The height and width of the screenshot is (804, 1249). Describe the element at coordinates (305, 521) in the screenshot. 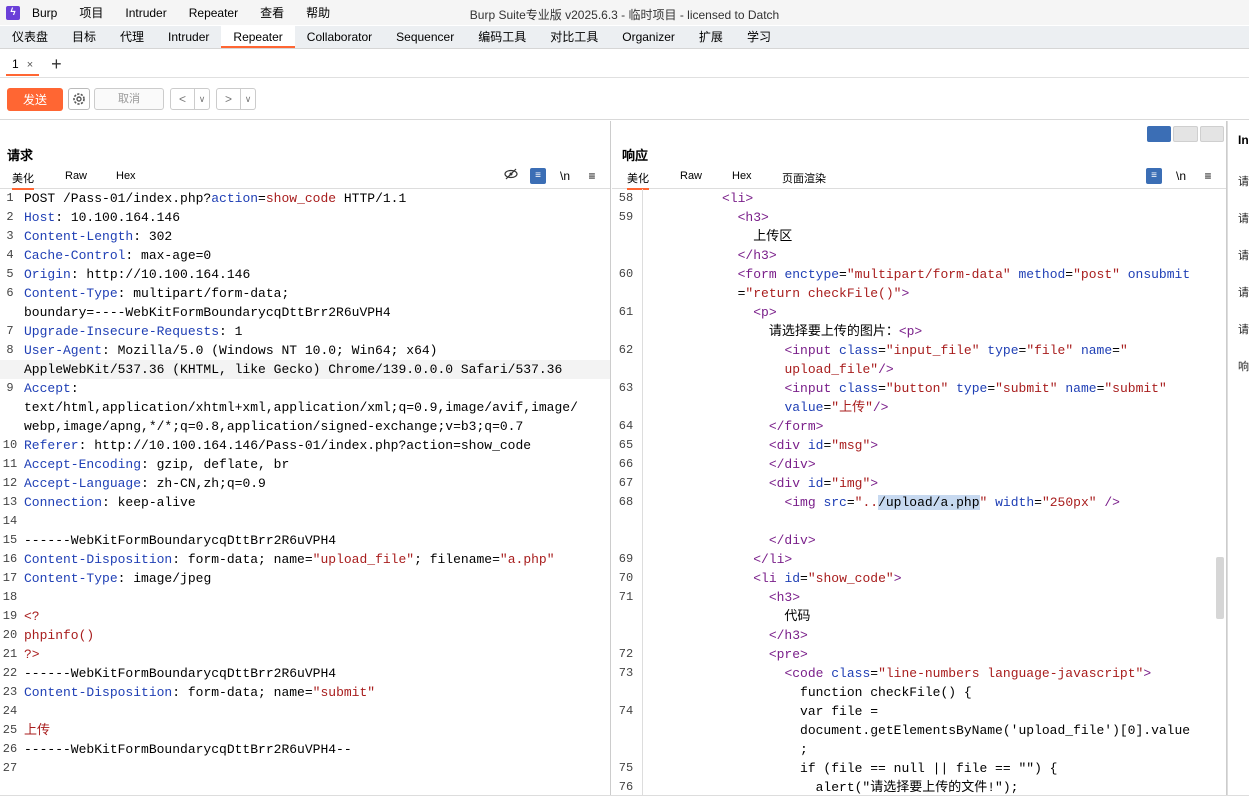

I see `code-line: 14` at that location.